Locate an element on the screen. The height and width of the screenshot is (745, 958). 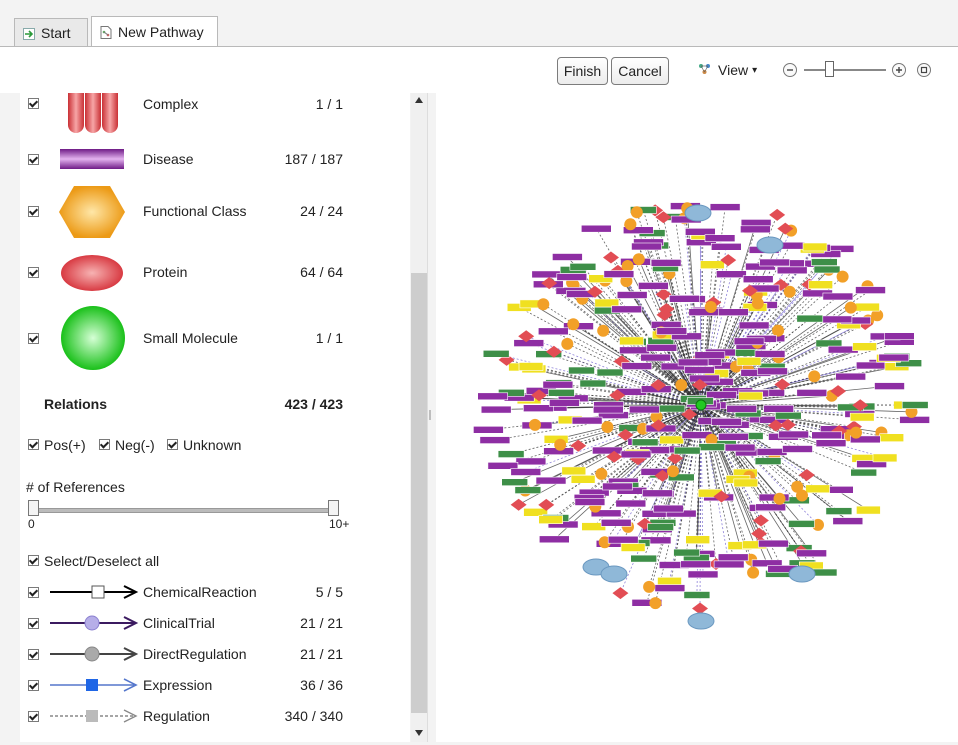
functional-class-checkbox is located at coordinates (33, 211).